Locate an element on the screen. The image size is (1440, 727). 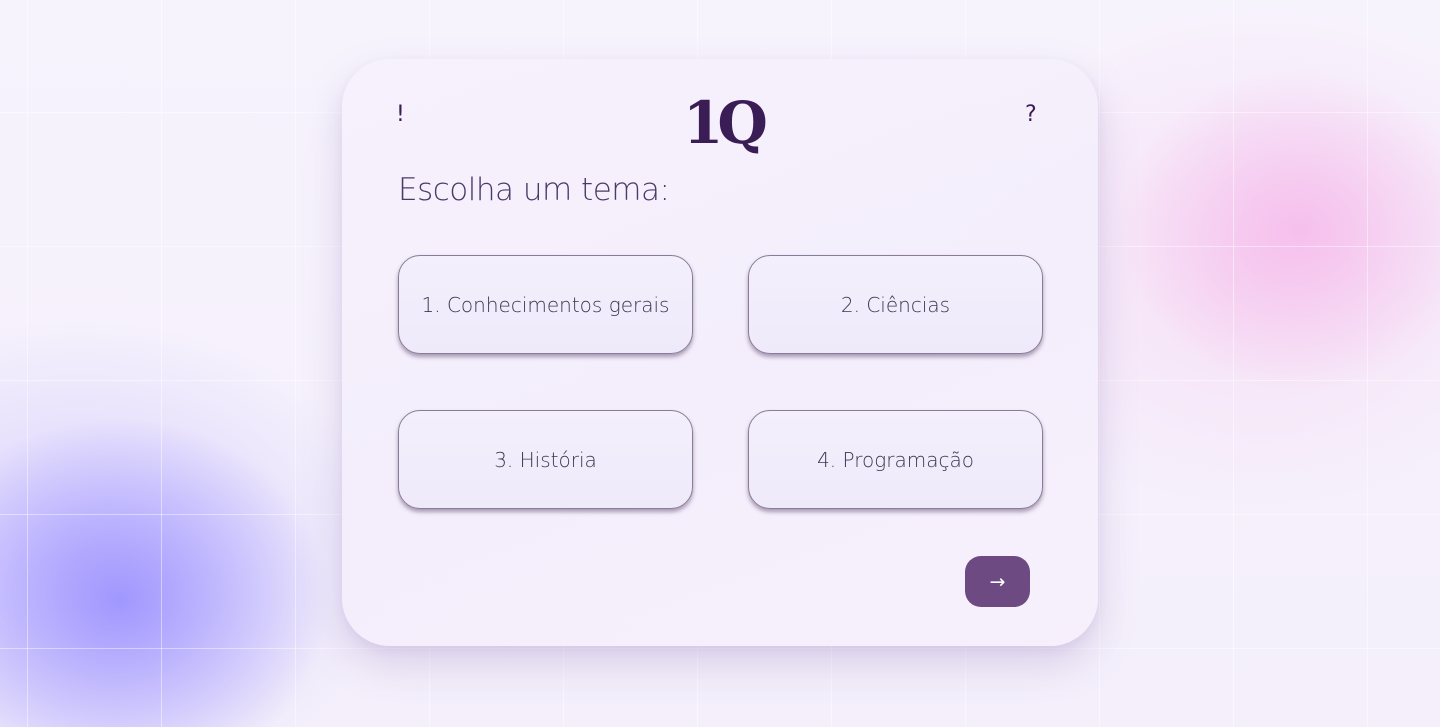
next-button: → is located at coordinates (997, 581).